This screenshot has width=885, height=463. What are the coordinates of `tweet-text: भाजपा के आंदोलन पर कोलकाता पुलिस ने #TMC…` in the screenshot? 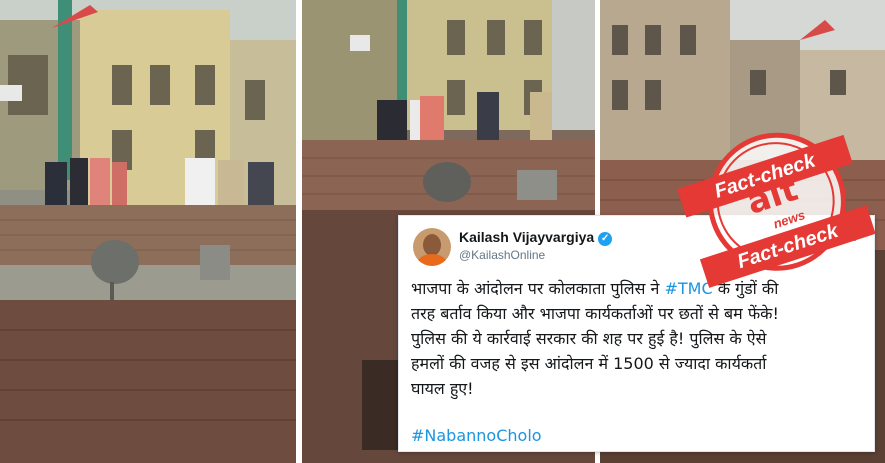 It's located at (641, 338).